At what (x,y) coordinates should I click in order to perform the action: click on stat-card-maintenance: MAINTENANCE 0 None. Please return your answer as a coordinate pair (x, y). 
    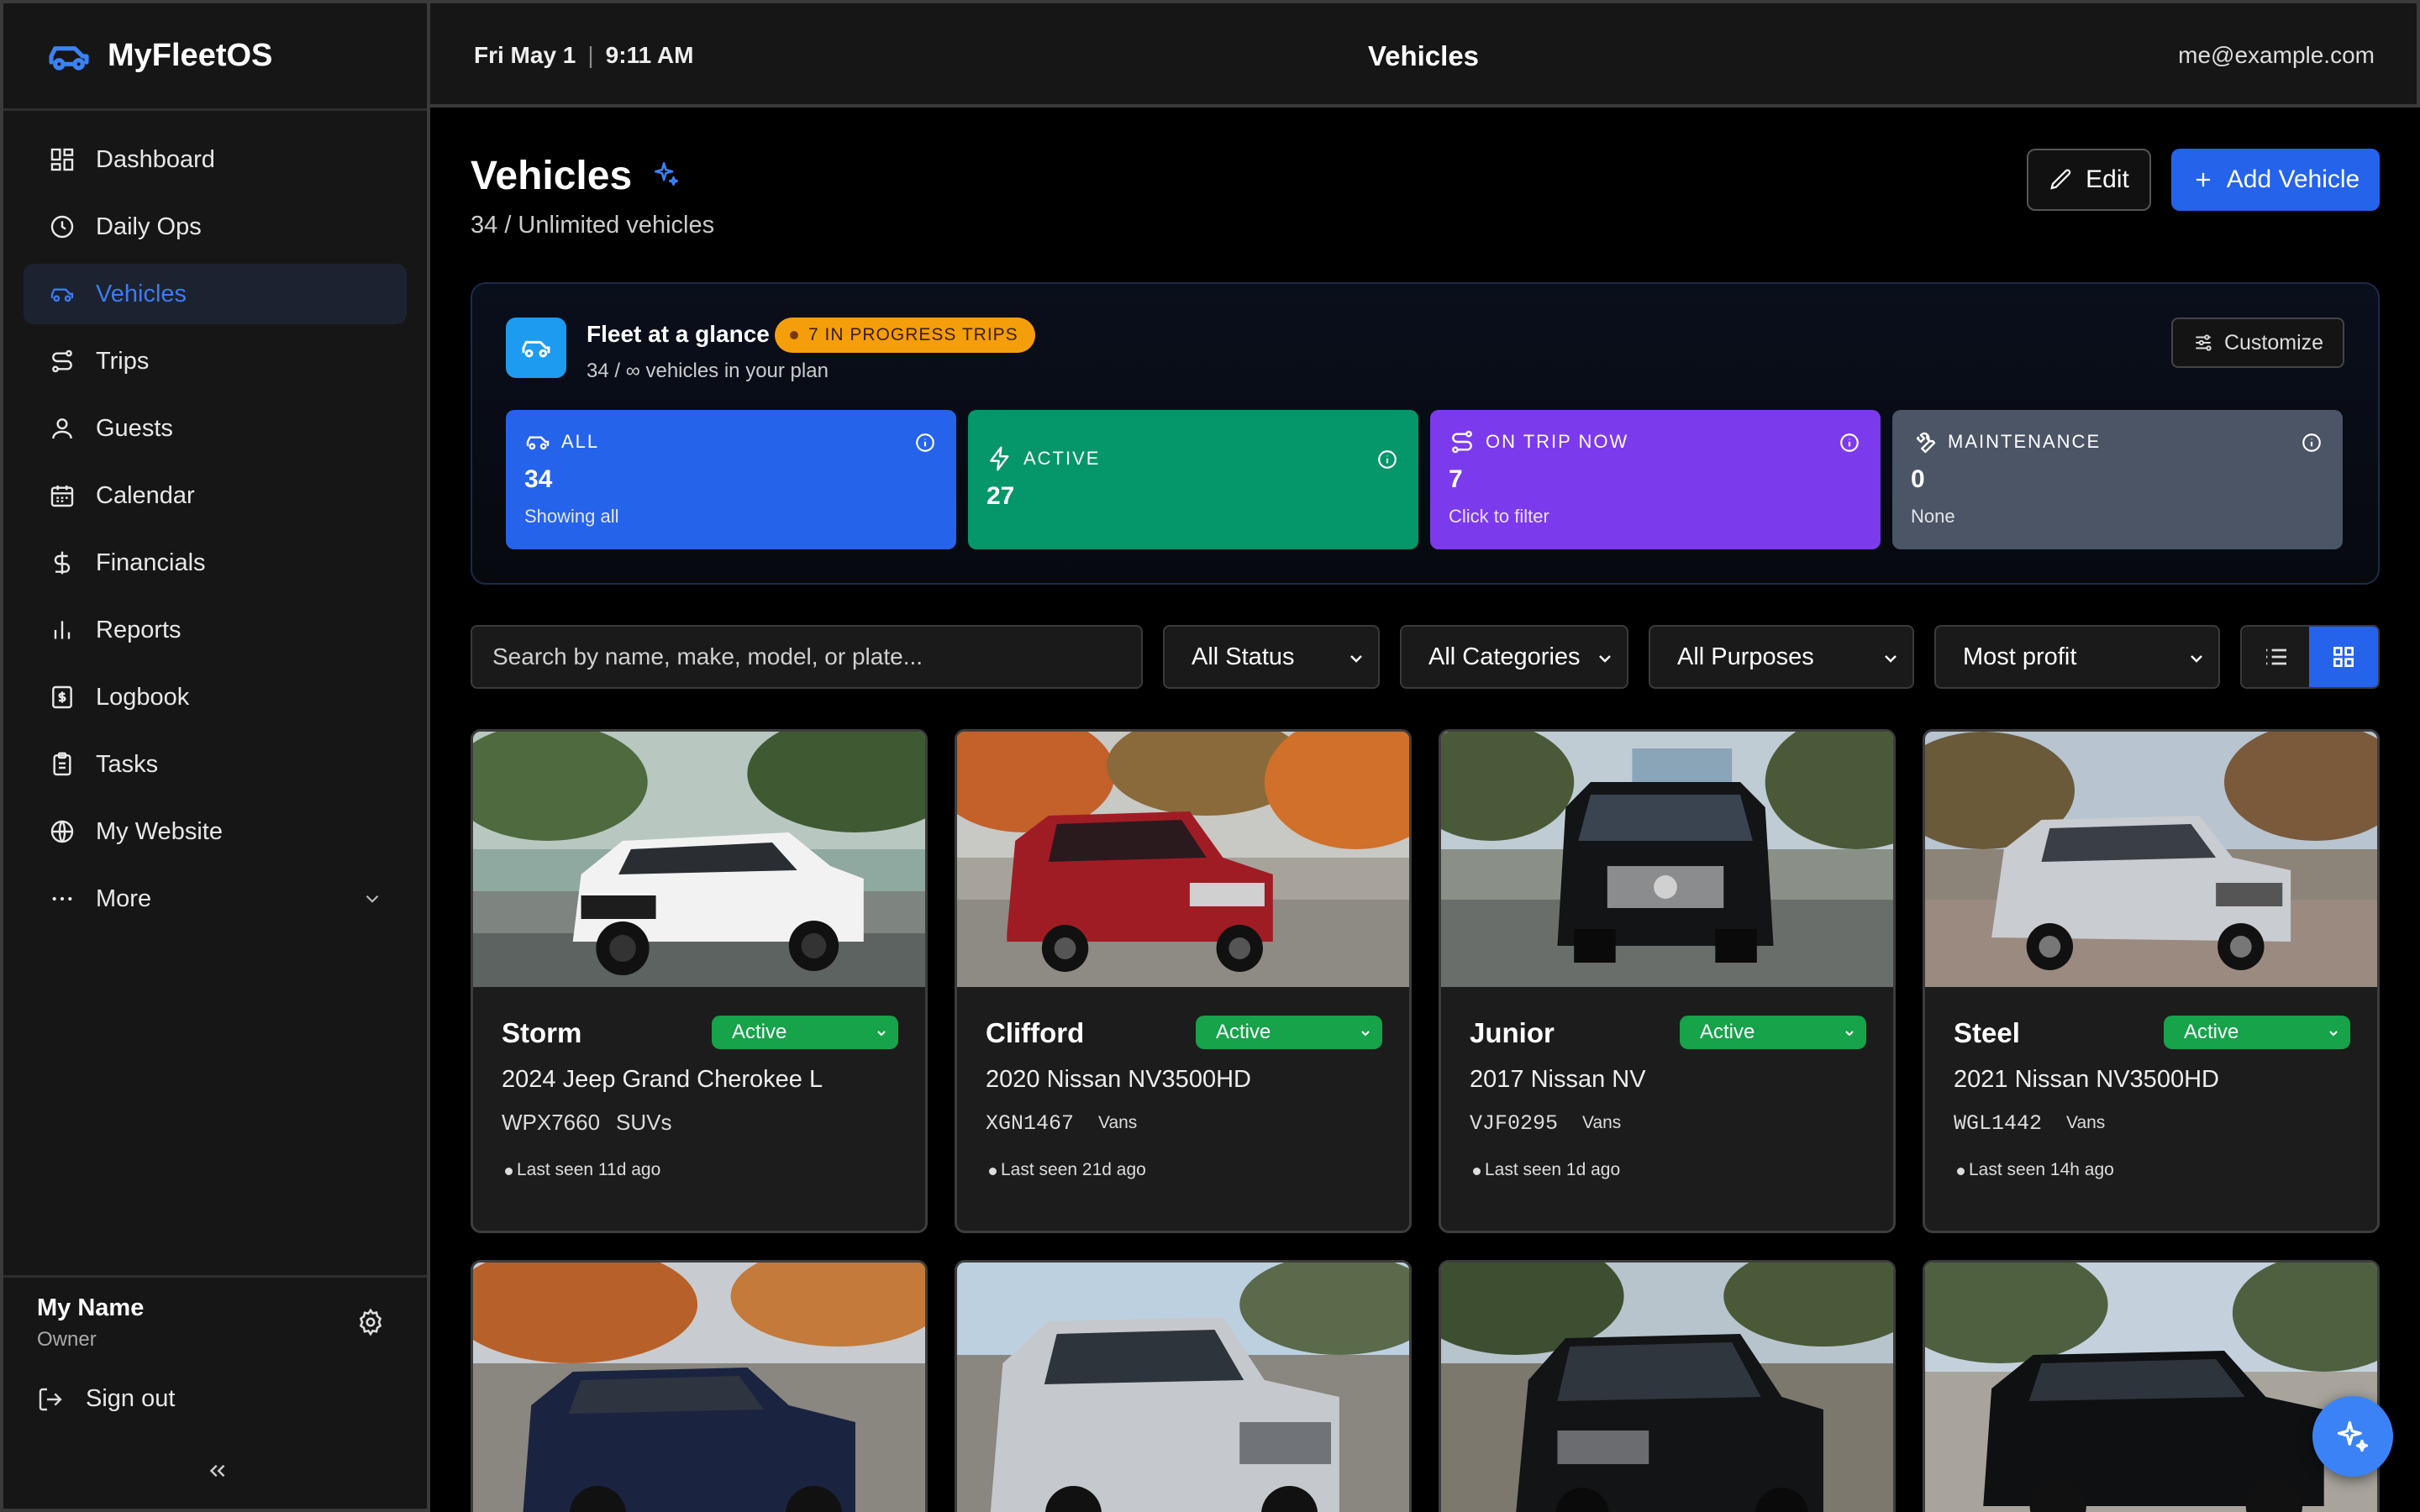
    Looking at the image, I should click on (2117, 479).